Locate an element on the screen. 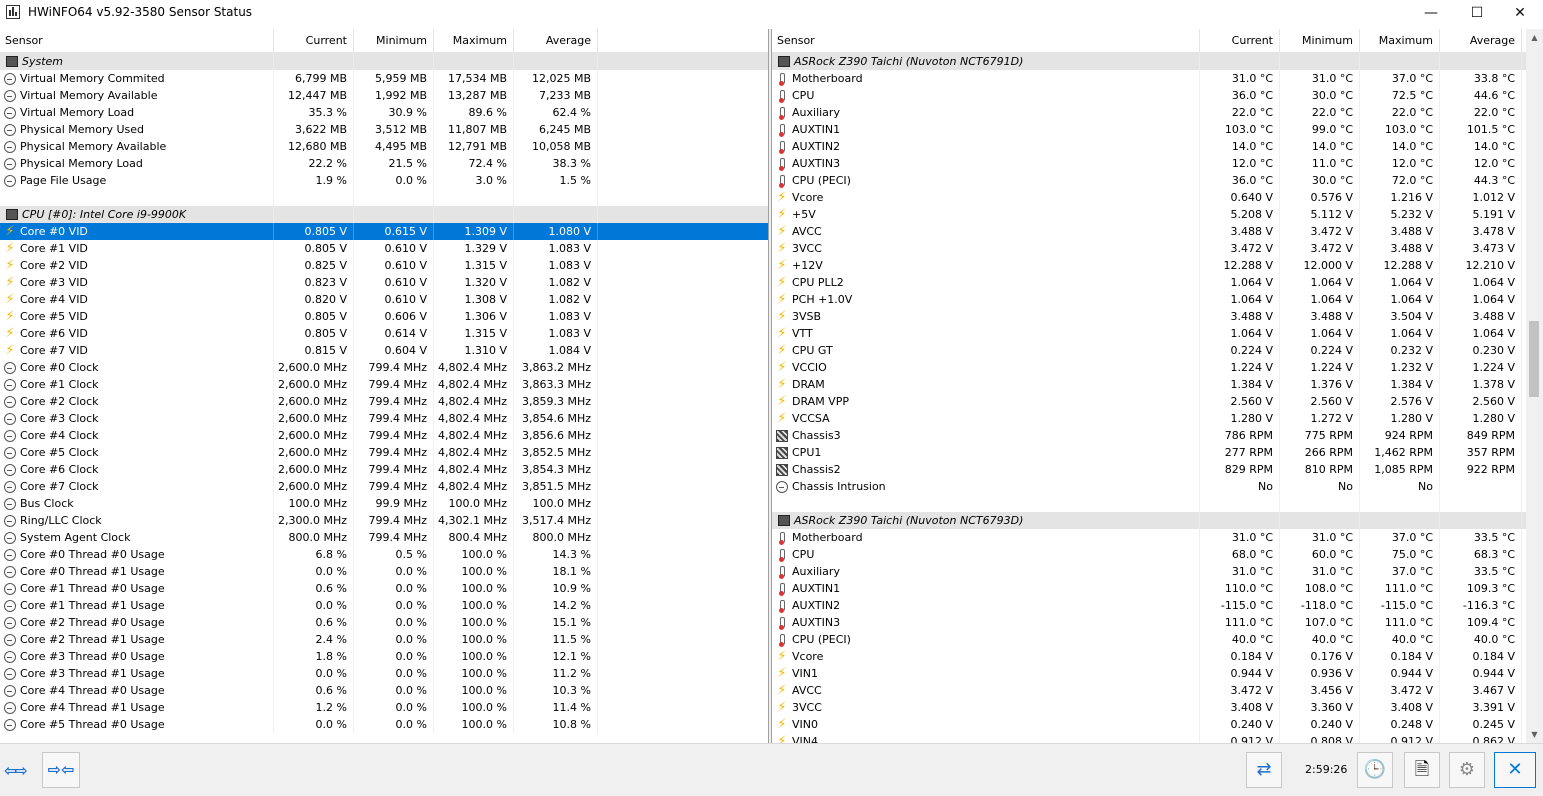  table-row: Auxiliary 31.0 °C 31.0 °C 37.0 °C 33.5 °C is located at coordinates (1157, 571).